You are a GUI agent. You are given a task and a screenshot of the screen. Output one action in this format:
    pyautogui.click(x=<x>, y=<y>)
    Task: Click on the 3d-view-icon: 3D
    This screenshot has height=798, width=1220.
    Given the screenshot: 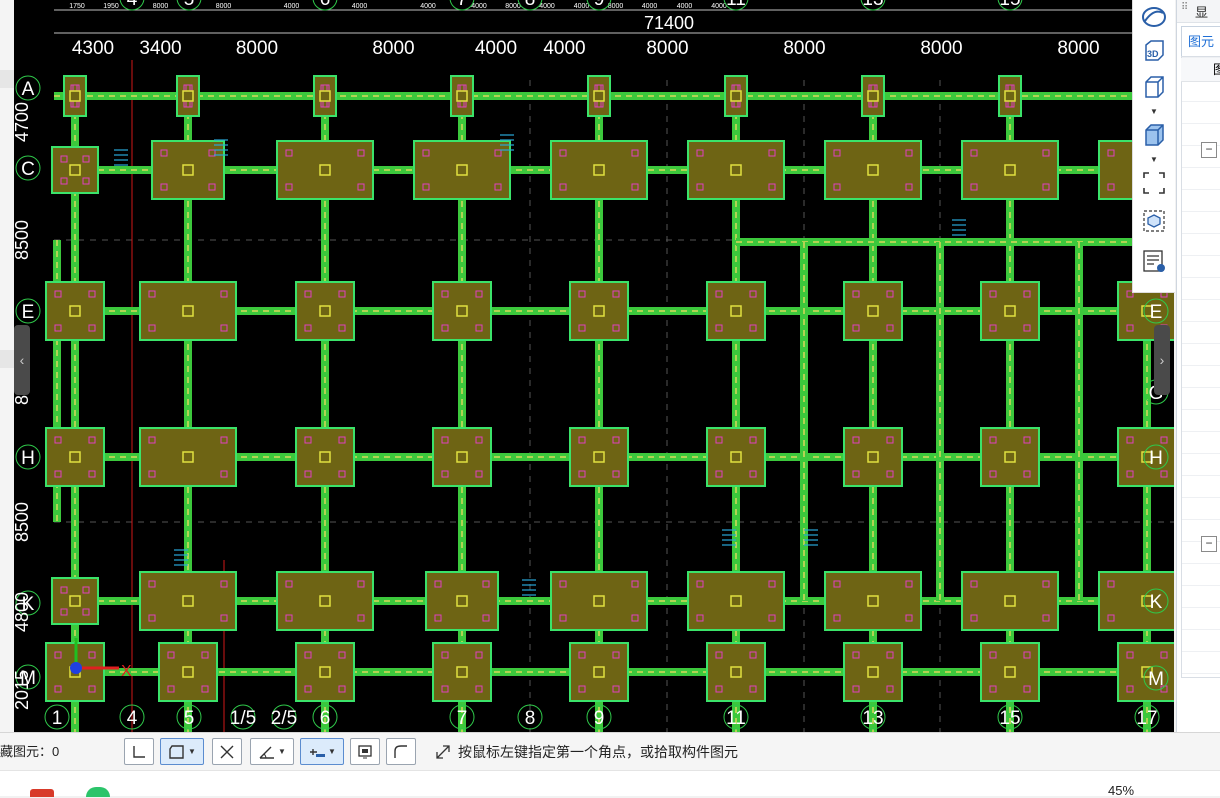 What is the action you would take?
    pyautogui.click(x=1154, y=51)
    